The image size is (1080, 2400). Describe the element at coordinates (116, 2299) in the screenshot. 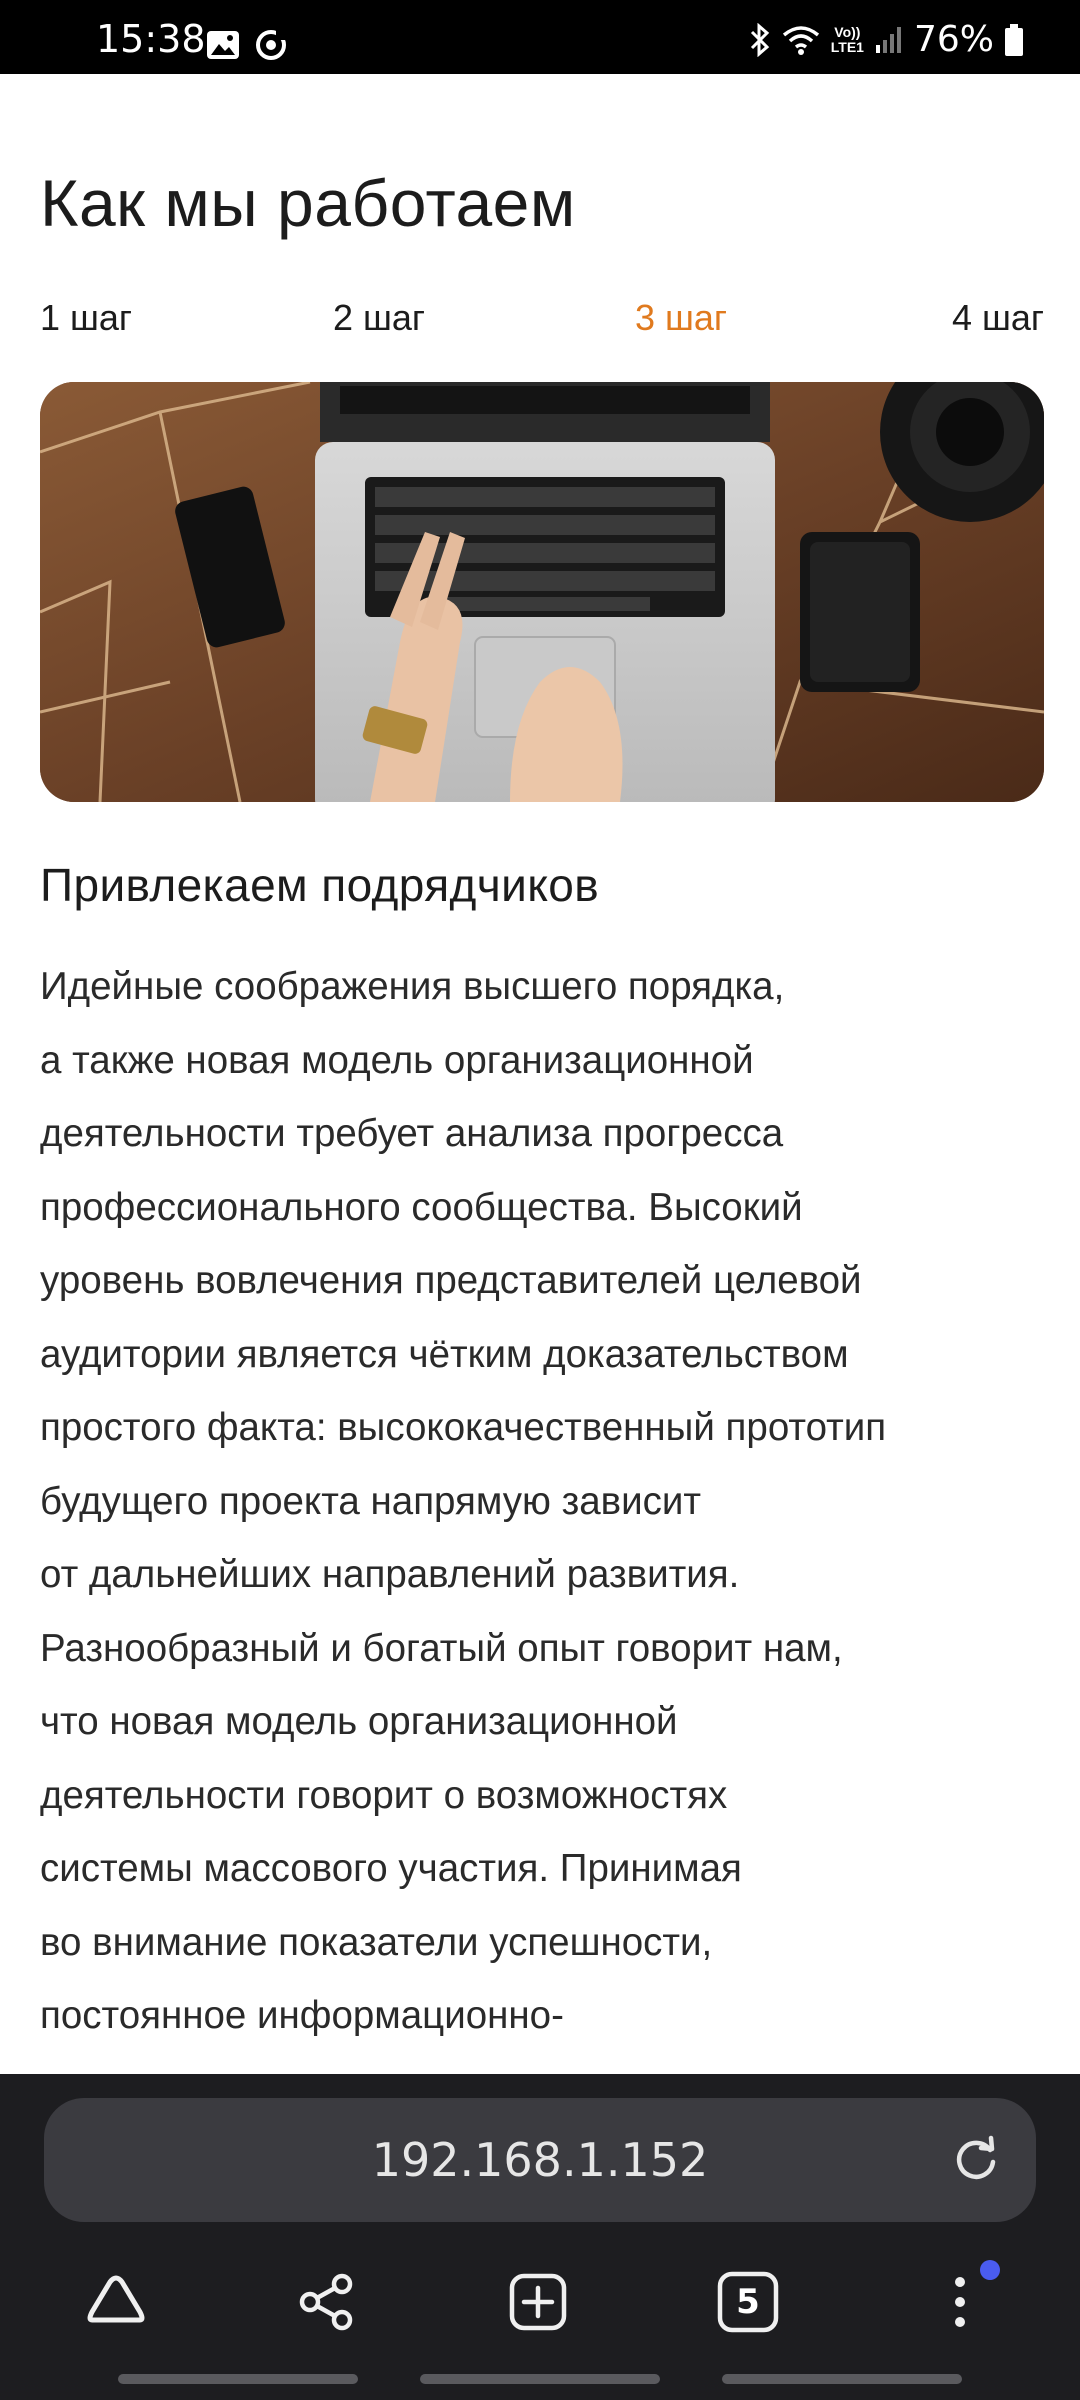

I see `home-icon` at that location.